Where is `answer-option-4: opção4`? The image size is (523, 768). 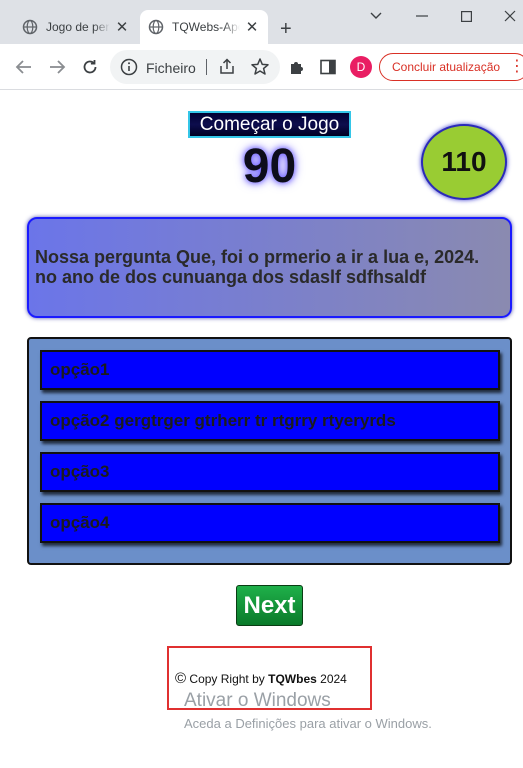
answer-option-4: opção4 is located at coordinates (270, 523).